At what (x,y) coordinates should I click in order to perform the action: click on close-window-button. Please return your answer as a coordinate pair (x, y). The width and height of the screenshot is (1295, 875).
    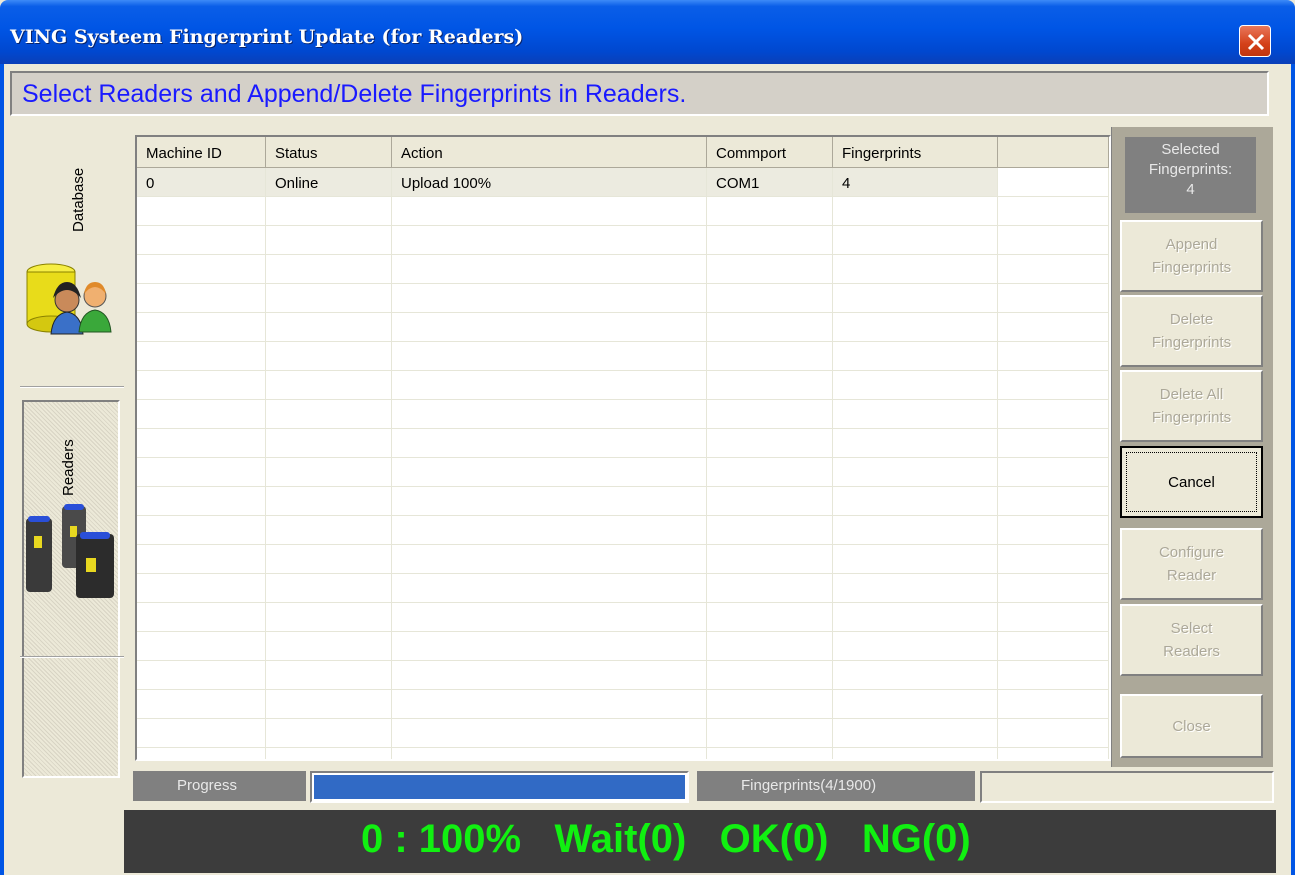
    Looking at the image, I should click on (1255, 41).